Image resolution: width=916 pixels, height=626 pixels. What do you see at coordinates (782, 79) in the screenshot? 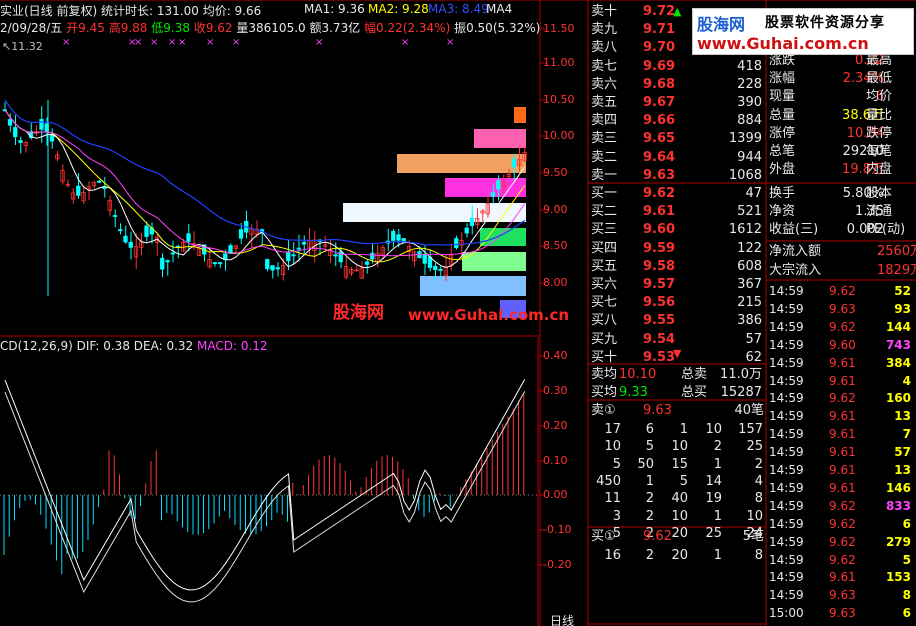
I see `quote-label: 涨幅` at bounding box center [782, 79].